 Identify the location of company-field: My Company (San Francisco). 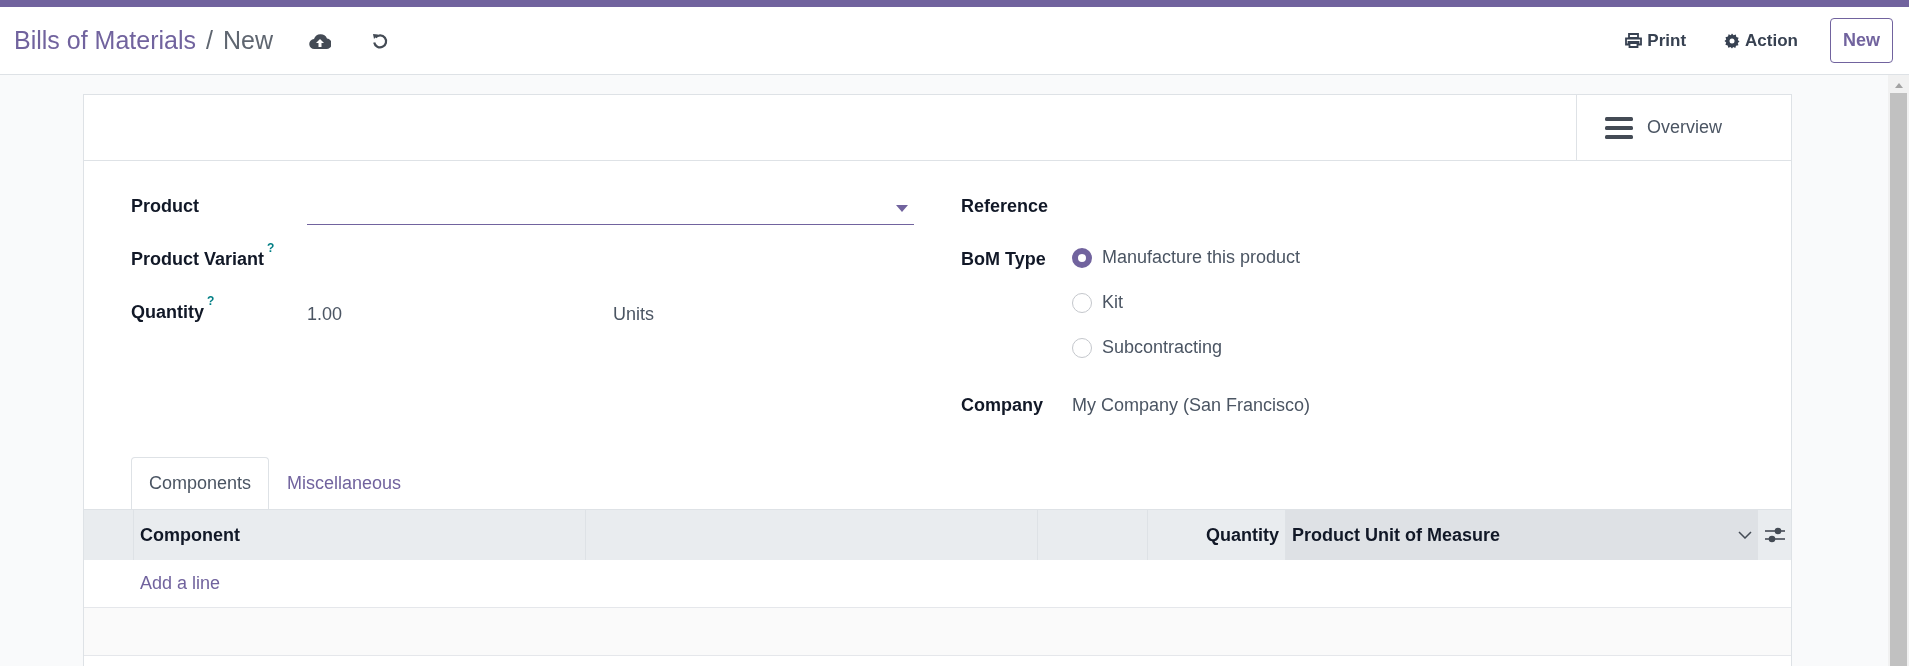
(1191, 405).